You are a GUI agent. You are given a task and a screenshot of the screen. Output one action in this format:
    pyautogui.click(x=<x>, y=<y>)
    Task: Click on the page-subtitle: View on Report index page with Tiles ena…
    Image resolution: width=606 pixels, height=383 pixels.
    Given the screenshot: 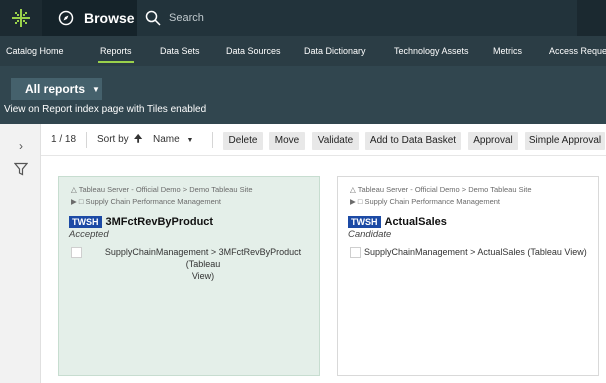 What is the action you would take?
    pyautogui.click(x=105, y=109)
    